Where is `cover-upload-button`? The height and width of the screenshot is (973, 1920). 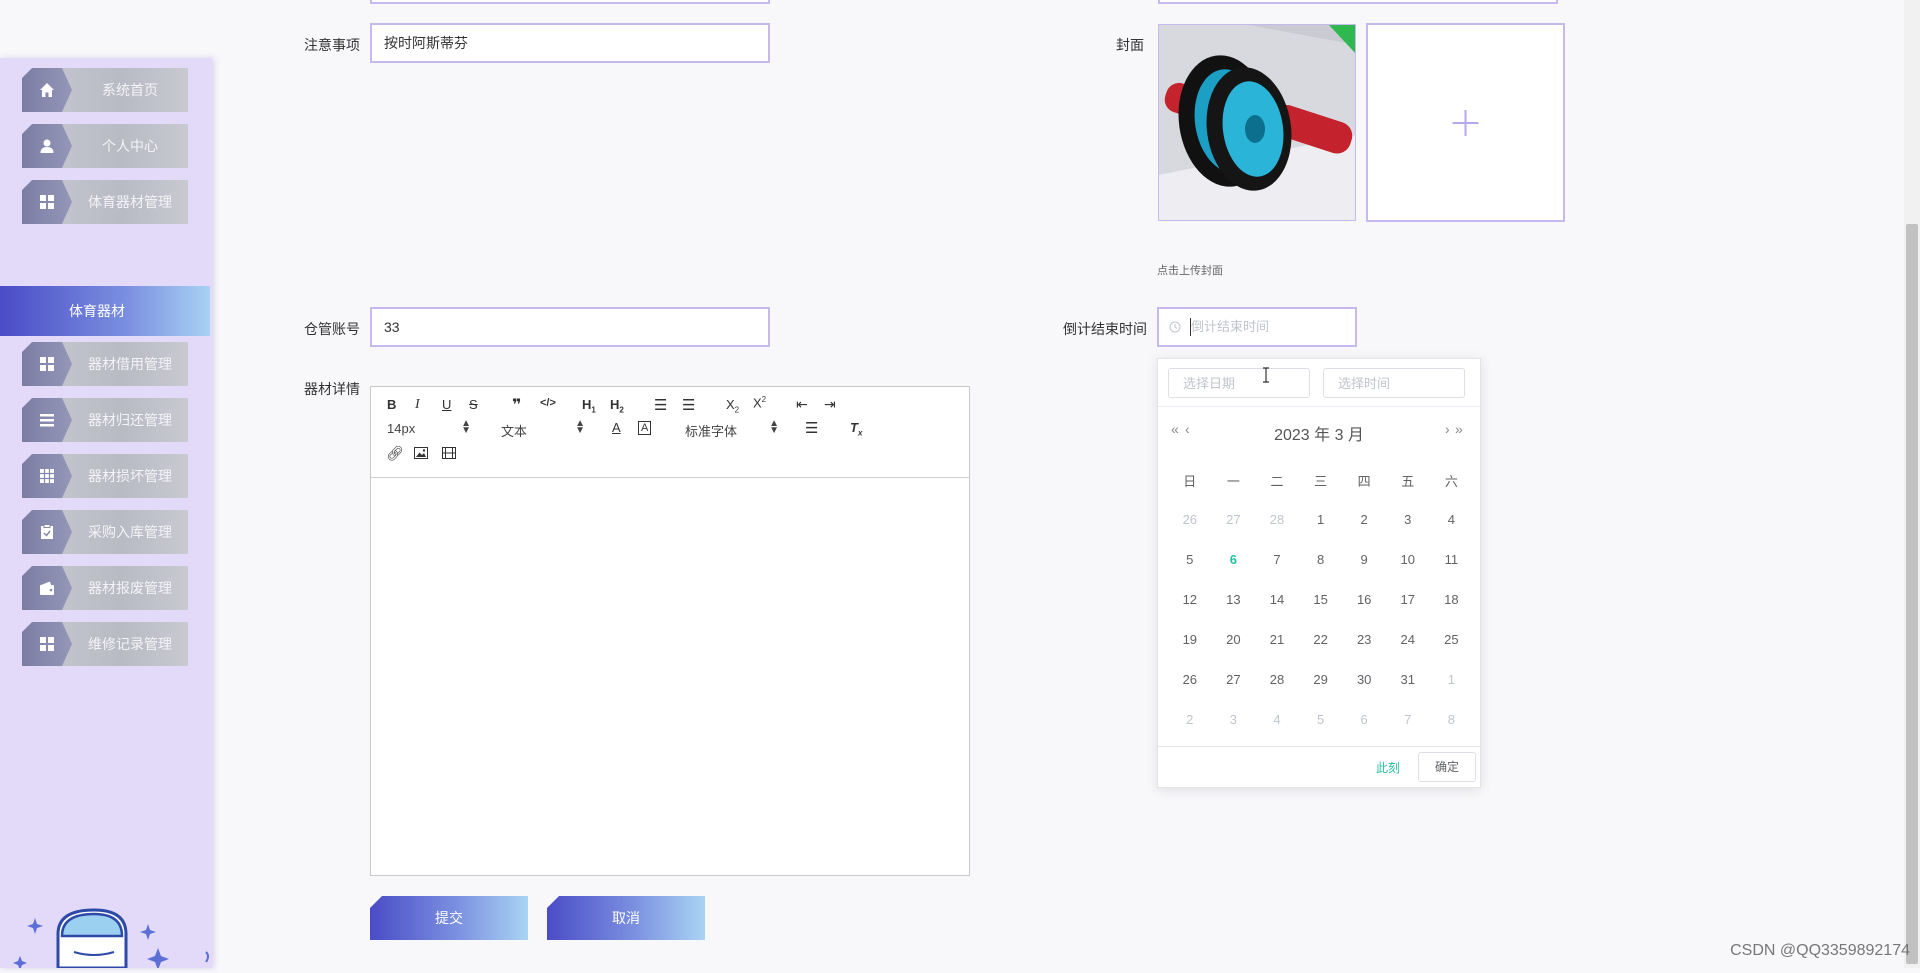 cover-upload-button is located at coordinates (1465, 122).